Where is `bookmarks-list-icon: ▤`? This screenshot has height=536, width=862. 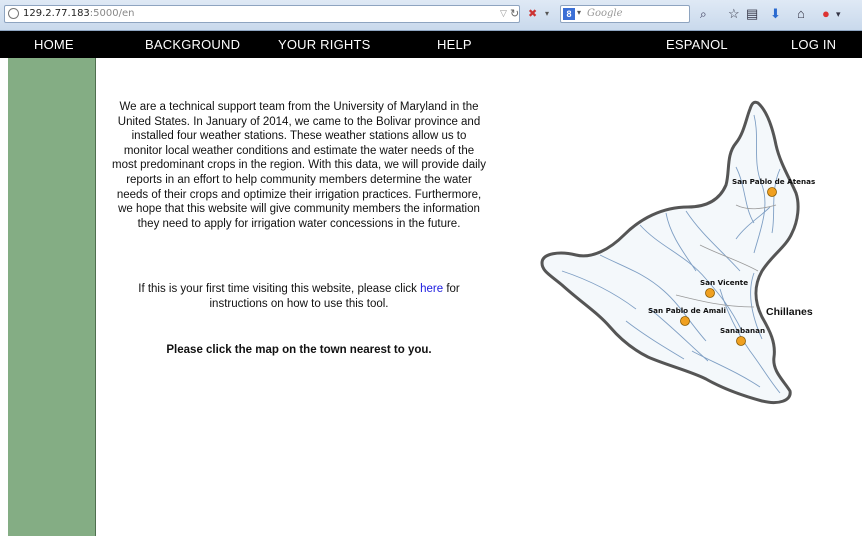 bookmarks-list-icon: ▤ is located at coordinates (752, 14).